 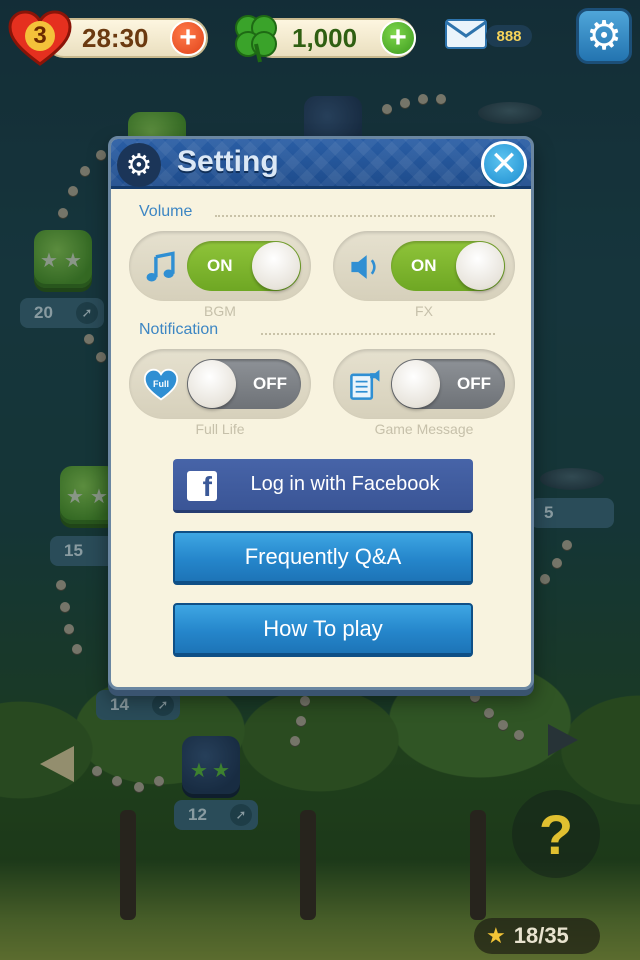 What do you see at coordinates (166, 211) in the screenshot?
I see `volume-section-label: Volume` at bounding box center [166, 211].